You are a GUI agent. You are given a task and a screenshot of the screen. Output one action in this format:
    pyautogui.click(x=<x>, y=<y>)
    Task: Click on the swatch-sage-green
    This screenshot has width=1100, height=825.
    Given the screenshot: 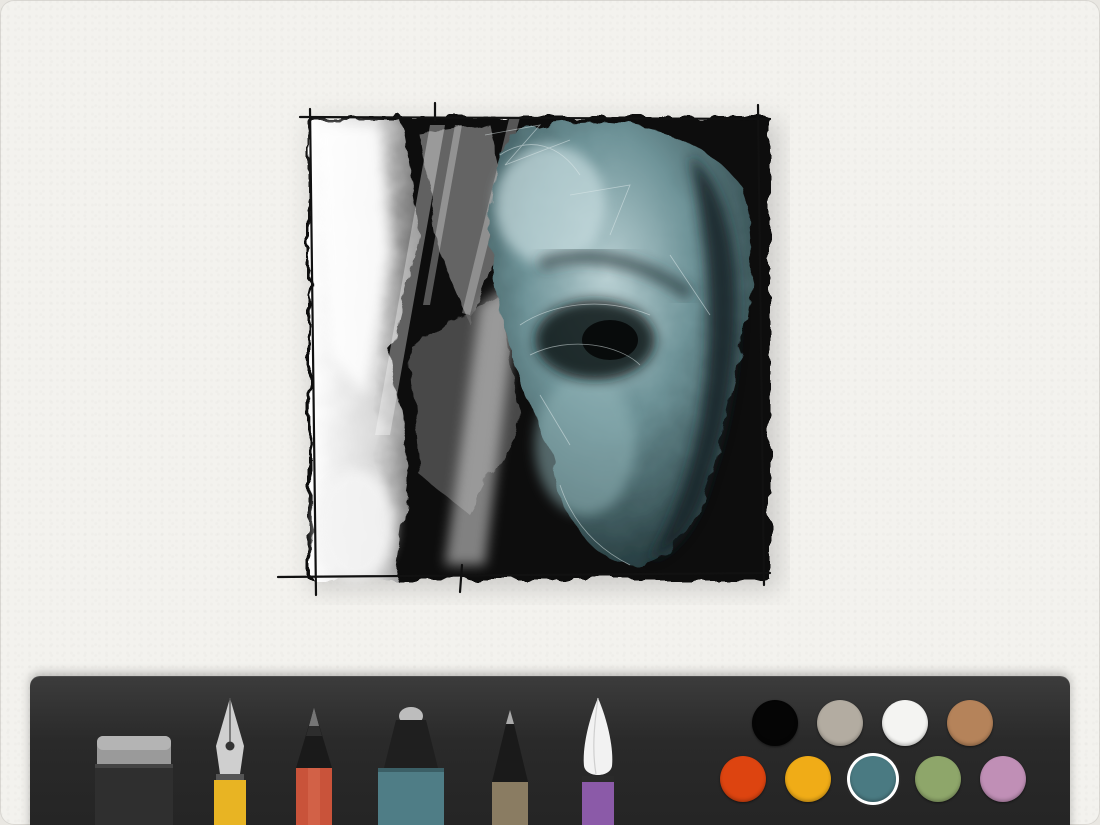 What is the action you would take?
    pyautogui.click(x=938, y=779)
    